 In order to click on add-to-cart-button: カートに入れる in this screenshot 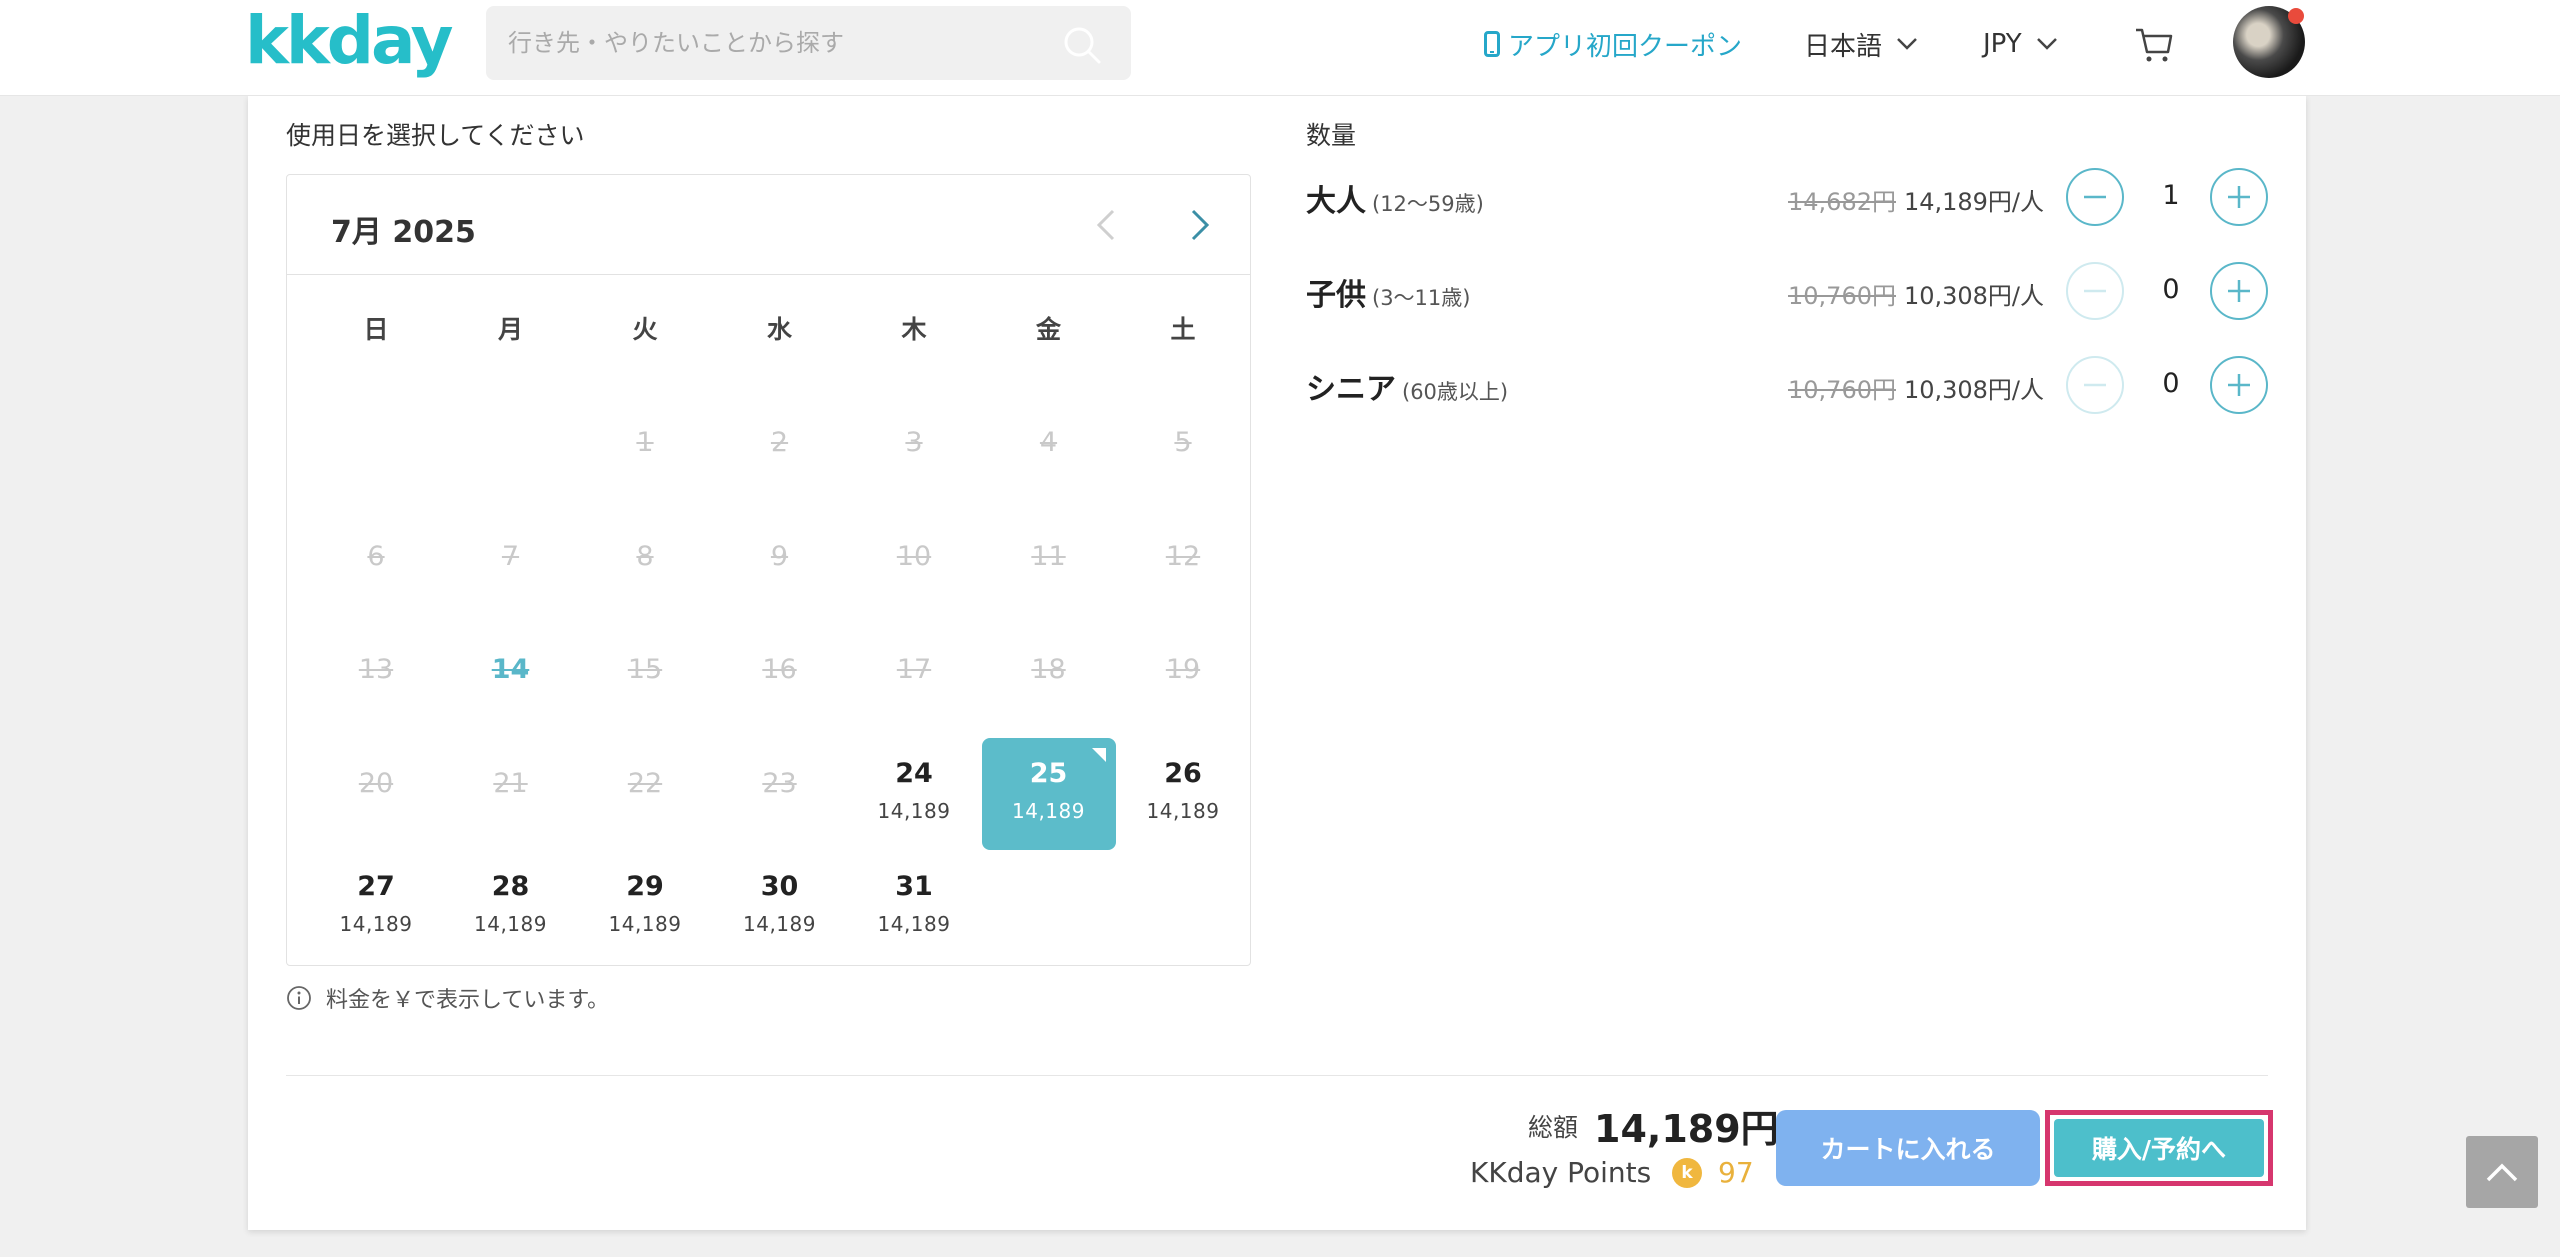, I will do `click(1908, 1148)`.